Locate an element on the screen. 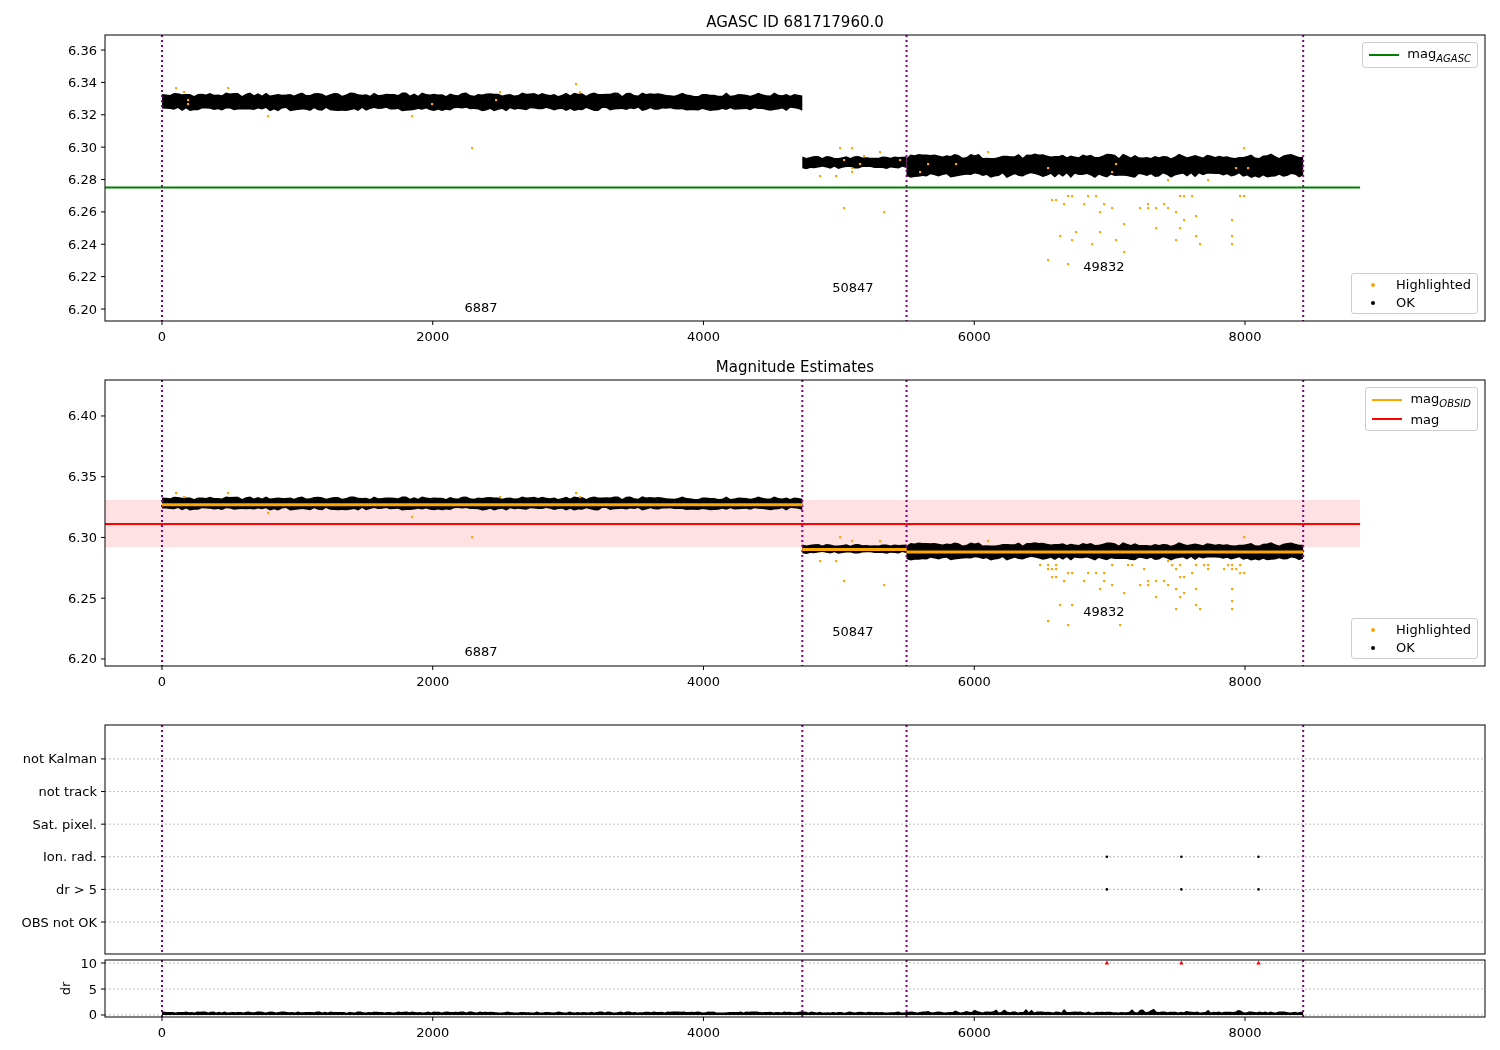 This screenshot has width=1500, height=1050. tick-label: 6.35 is located at coordinates (82, 477).